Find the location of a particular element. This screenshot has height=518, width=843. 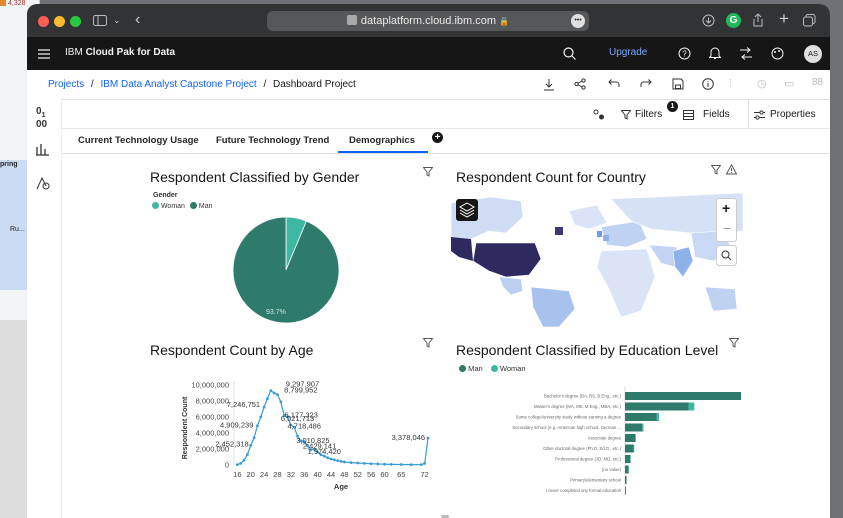

hamburger-menu-icon is located at coordinates (44, 54).